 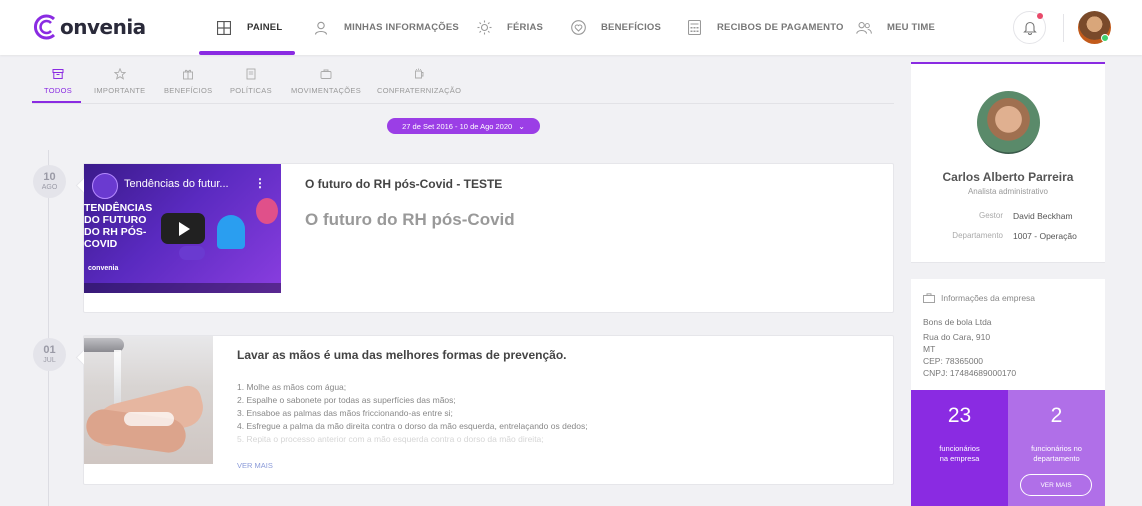 What do you see at coordinates (463, 103) in the screenshot?
I see `tabs-divider` at bounding box center [463, 103].